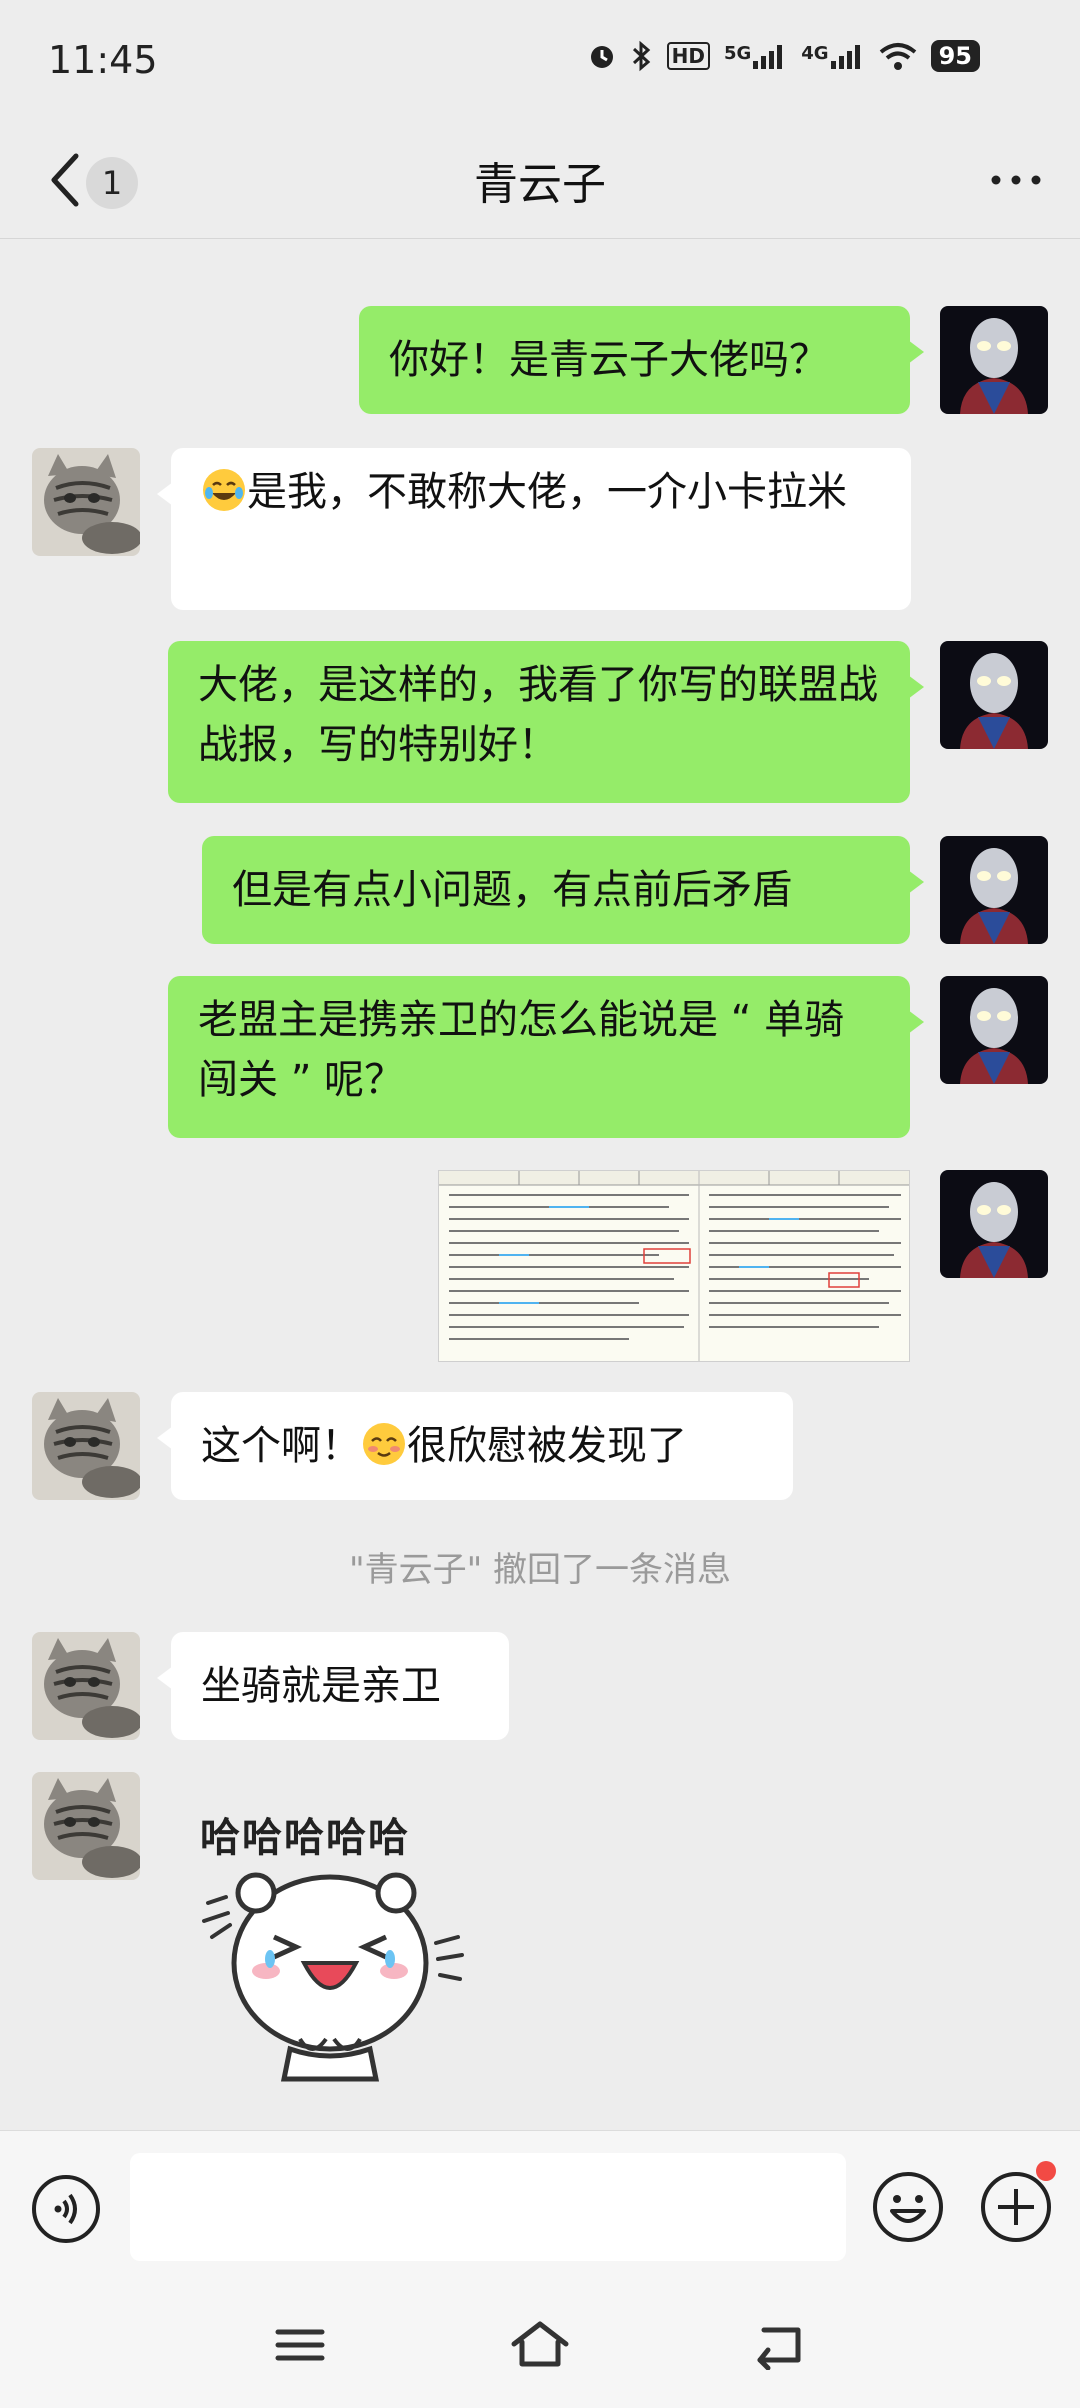 The width and height of the screenshot is (1080, 2408). I want to click on battle-report-screenshot-thumbnail, so click(674, 1266).